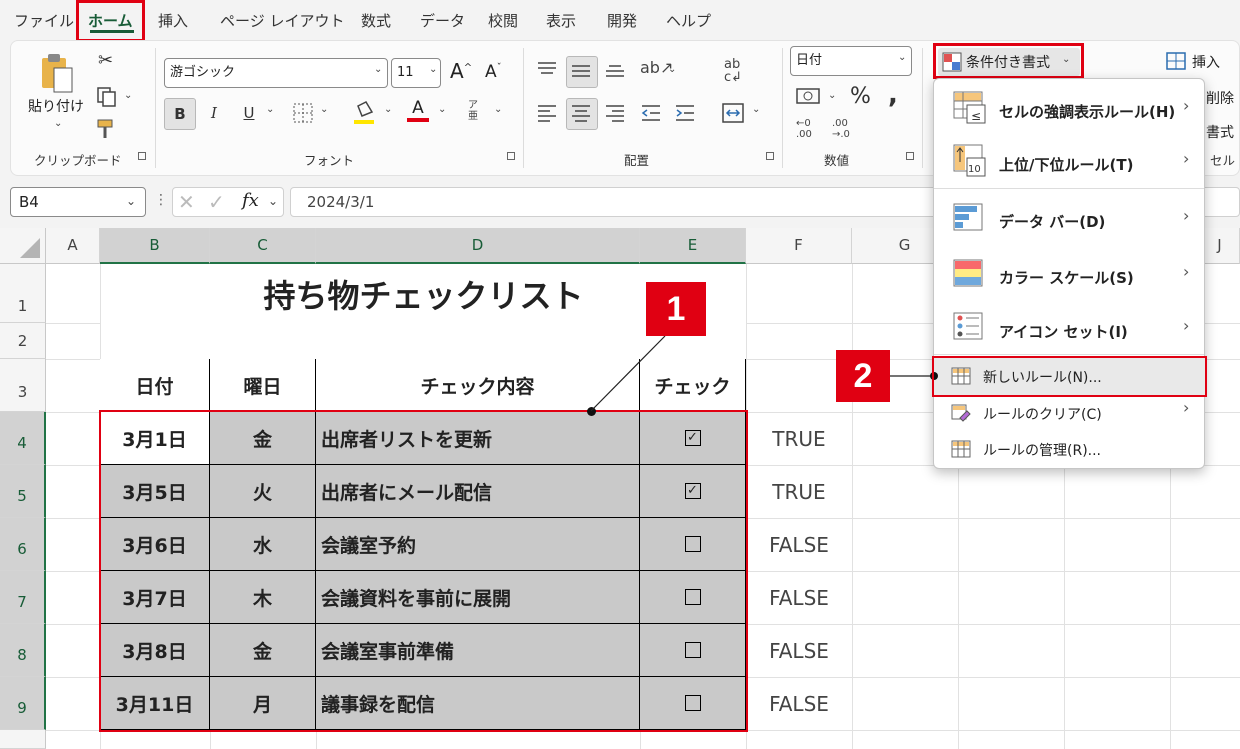 This screenshot has width=1240, height=749. Describe the element at coordinates (676, 309) in the screenshot. I see `annotation-badge-1: 1` at that location.